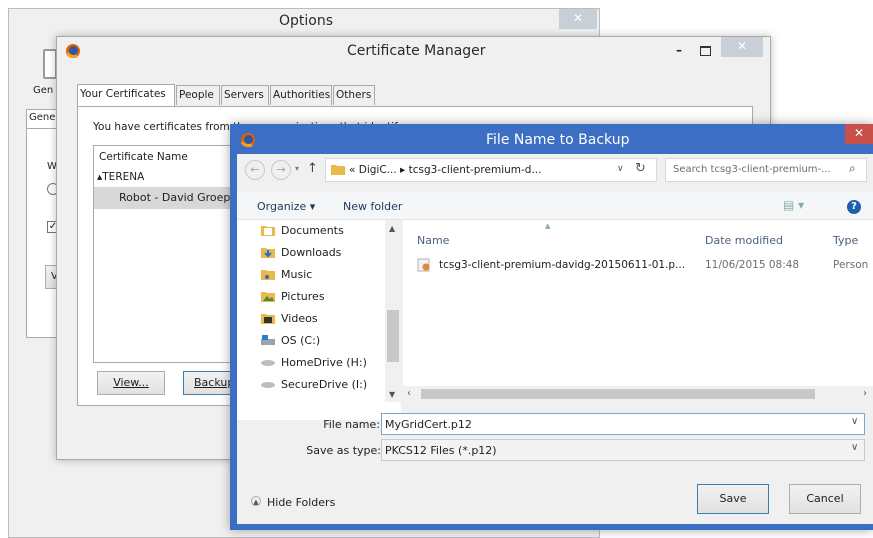 Image resolution: width=873 pixels, height=538 pixels. Describe the element at coordinates (312, 168) in the screenshot. I see `up-arrow-icon: ↑` at that location.